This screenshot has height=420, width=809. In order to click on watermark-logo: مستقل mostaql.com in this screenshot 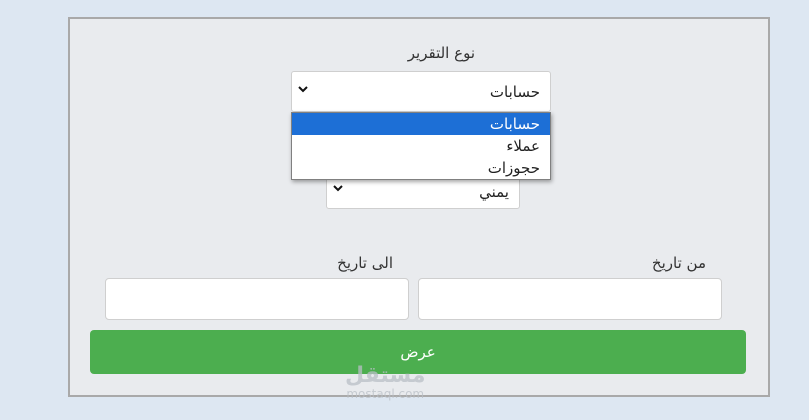, I will do `click(385, 382)`.